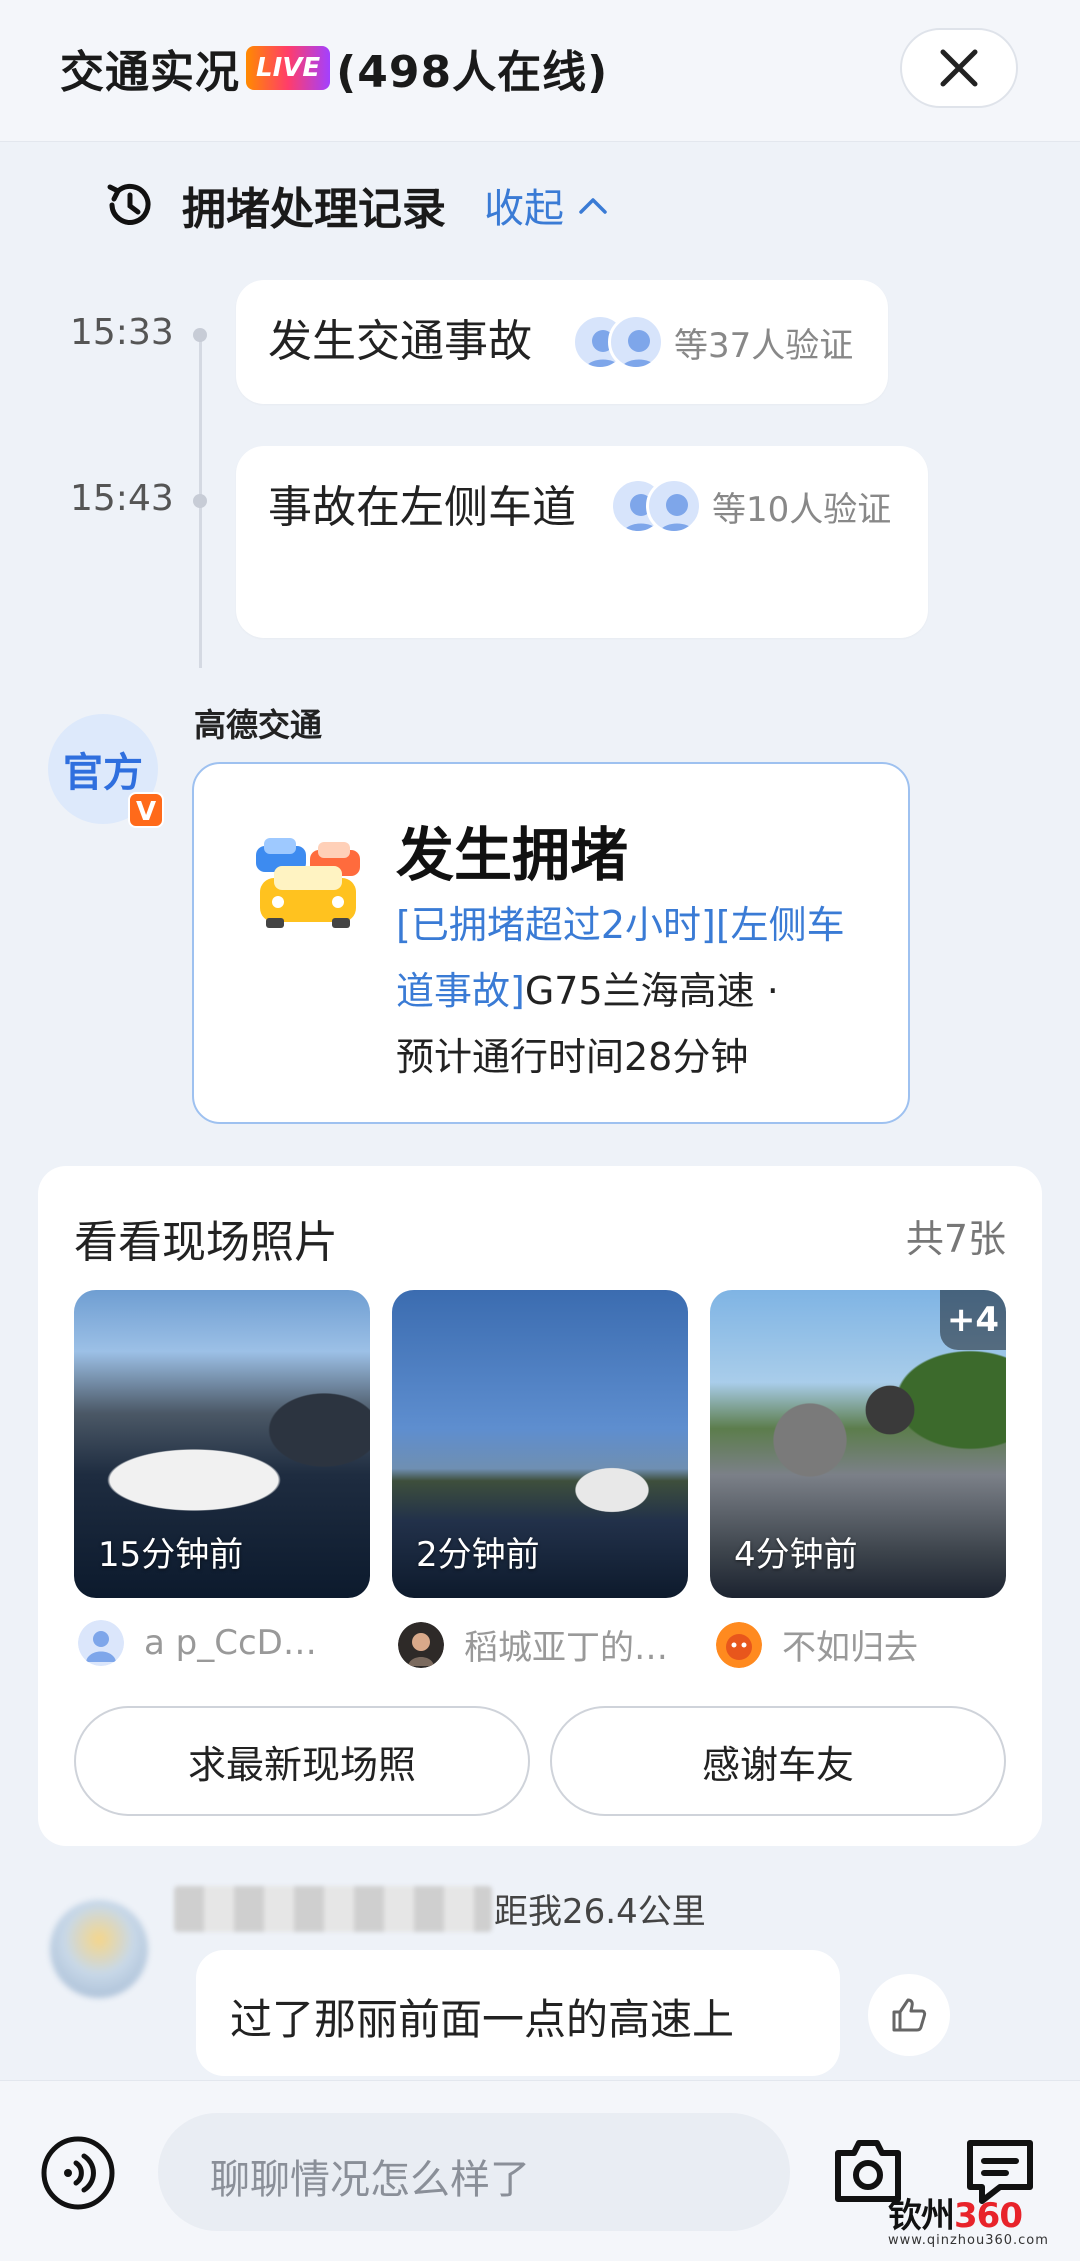  What do you see at coordinates (206, 1242) in the screenshot?
I see `photos-title: 看看现场照片` at bounding box center [206, 1242].